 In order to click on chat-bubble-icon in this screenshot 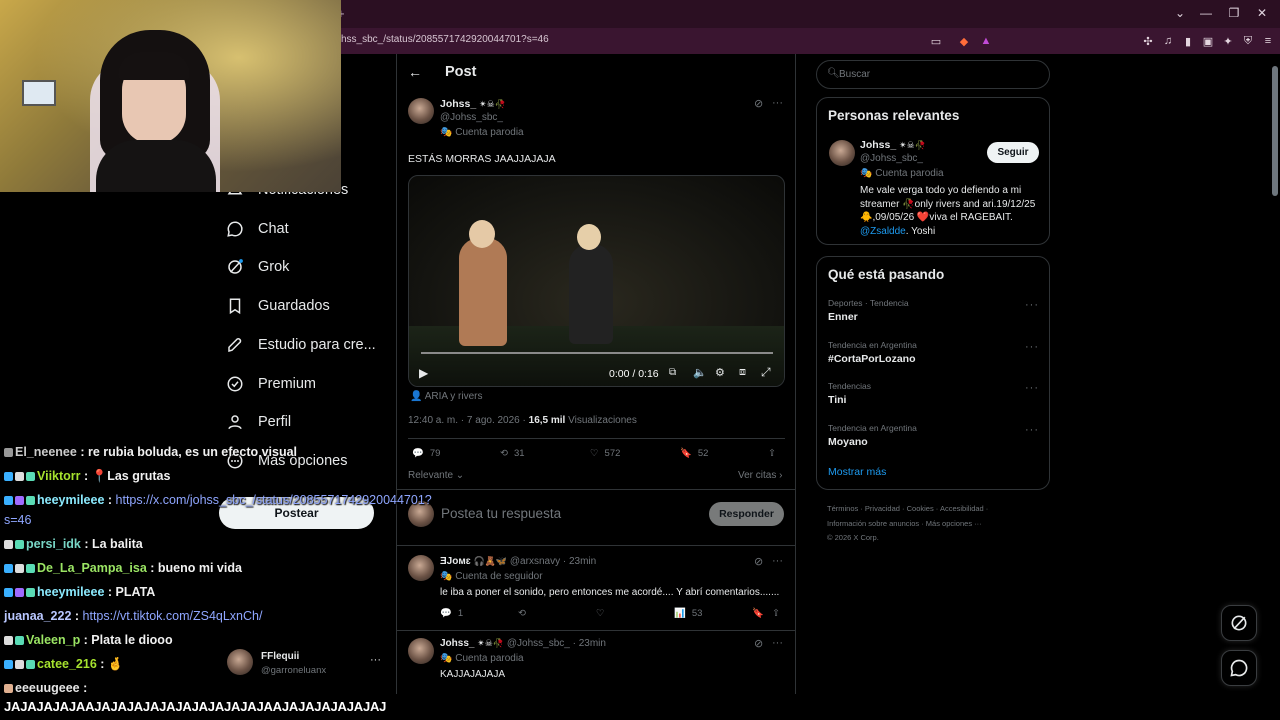, I will do `click(235, 229)`.